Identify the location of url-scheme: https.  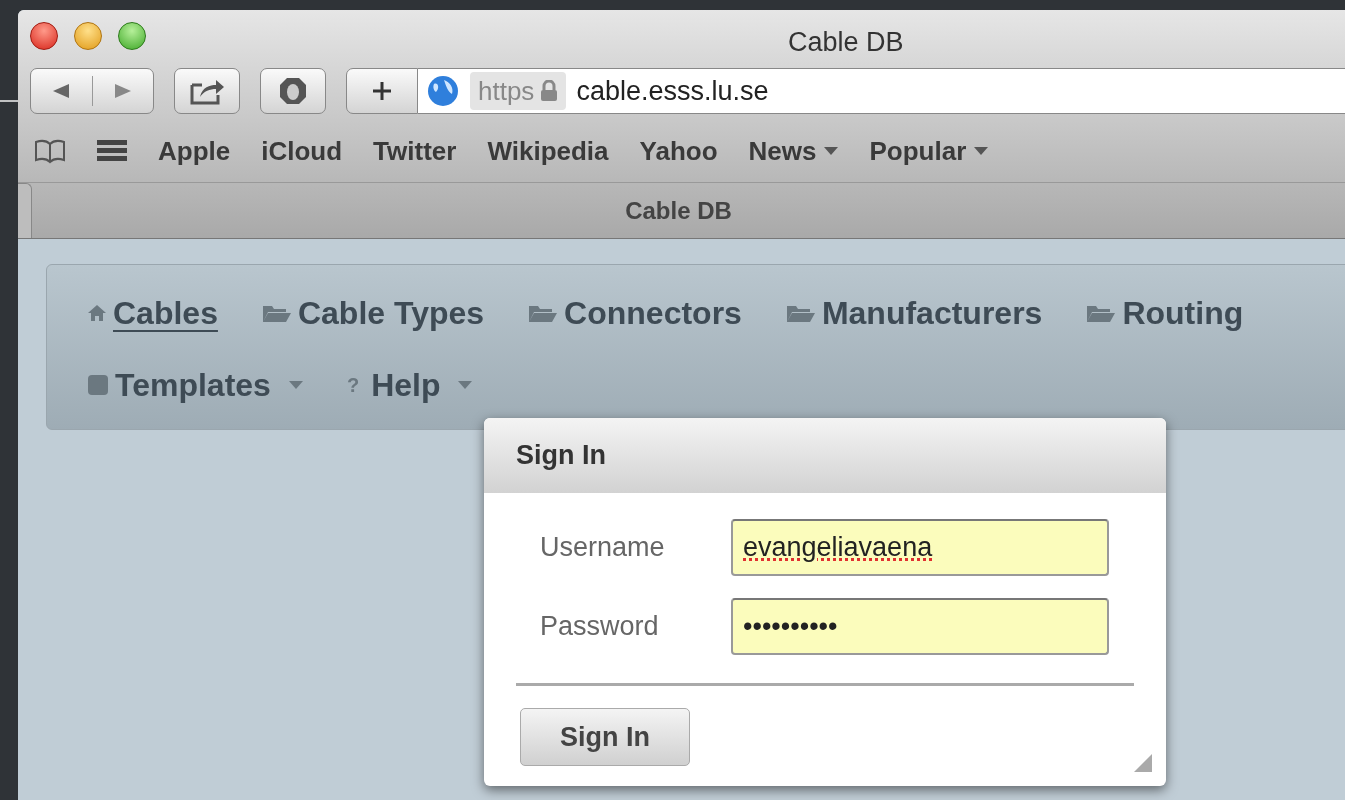
(506, 91).